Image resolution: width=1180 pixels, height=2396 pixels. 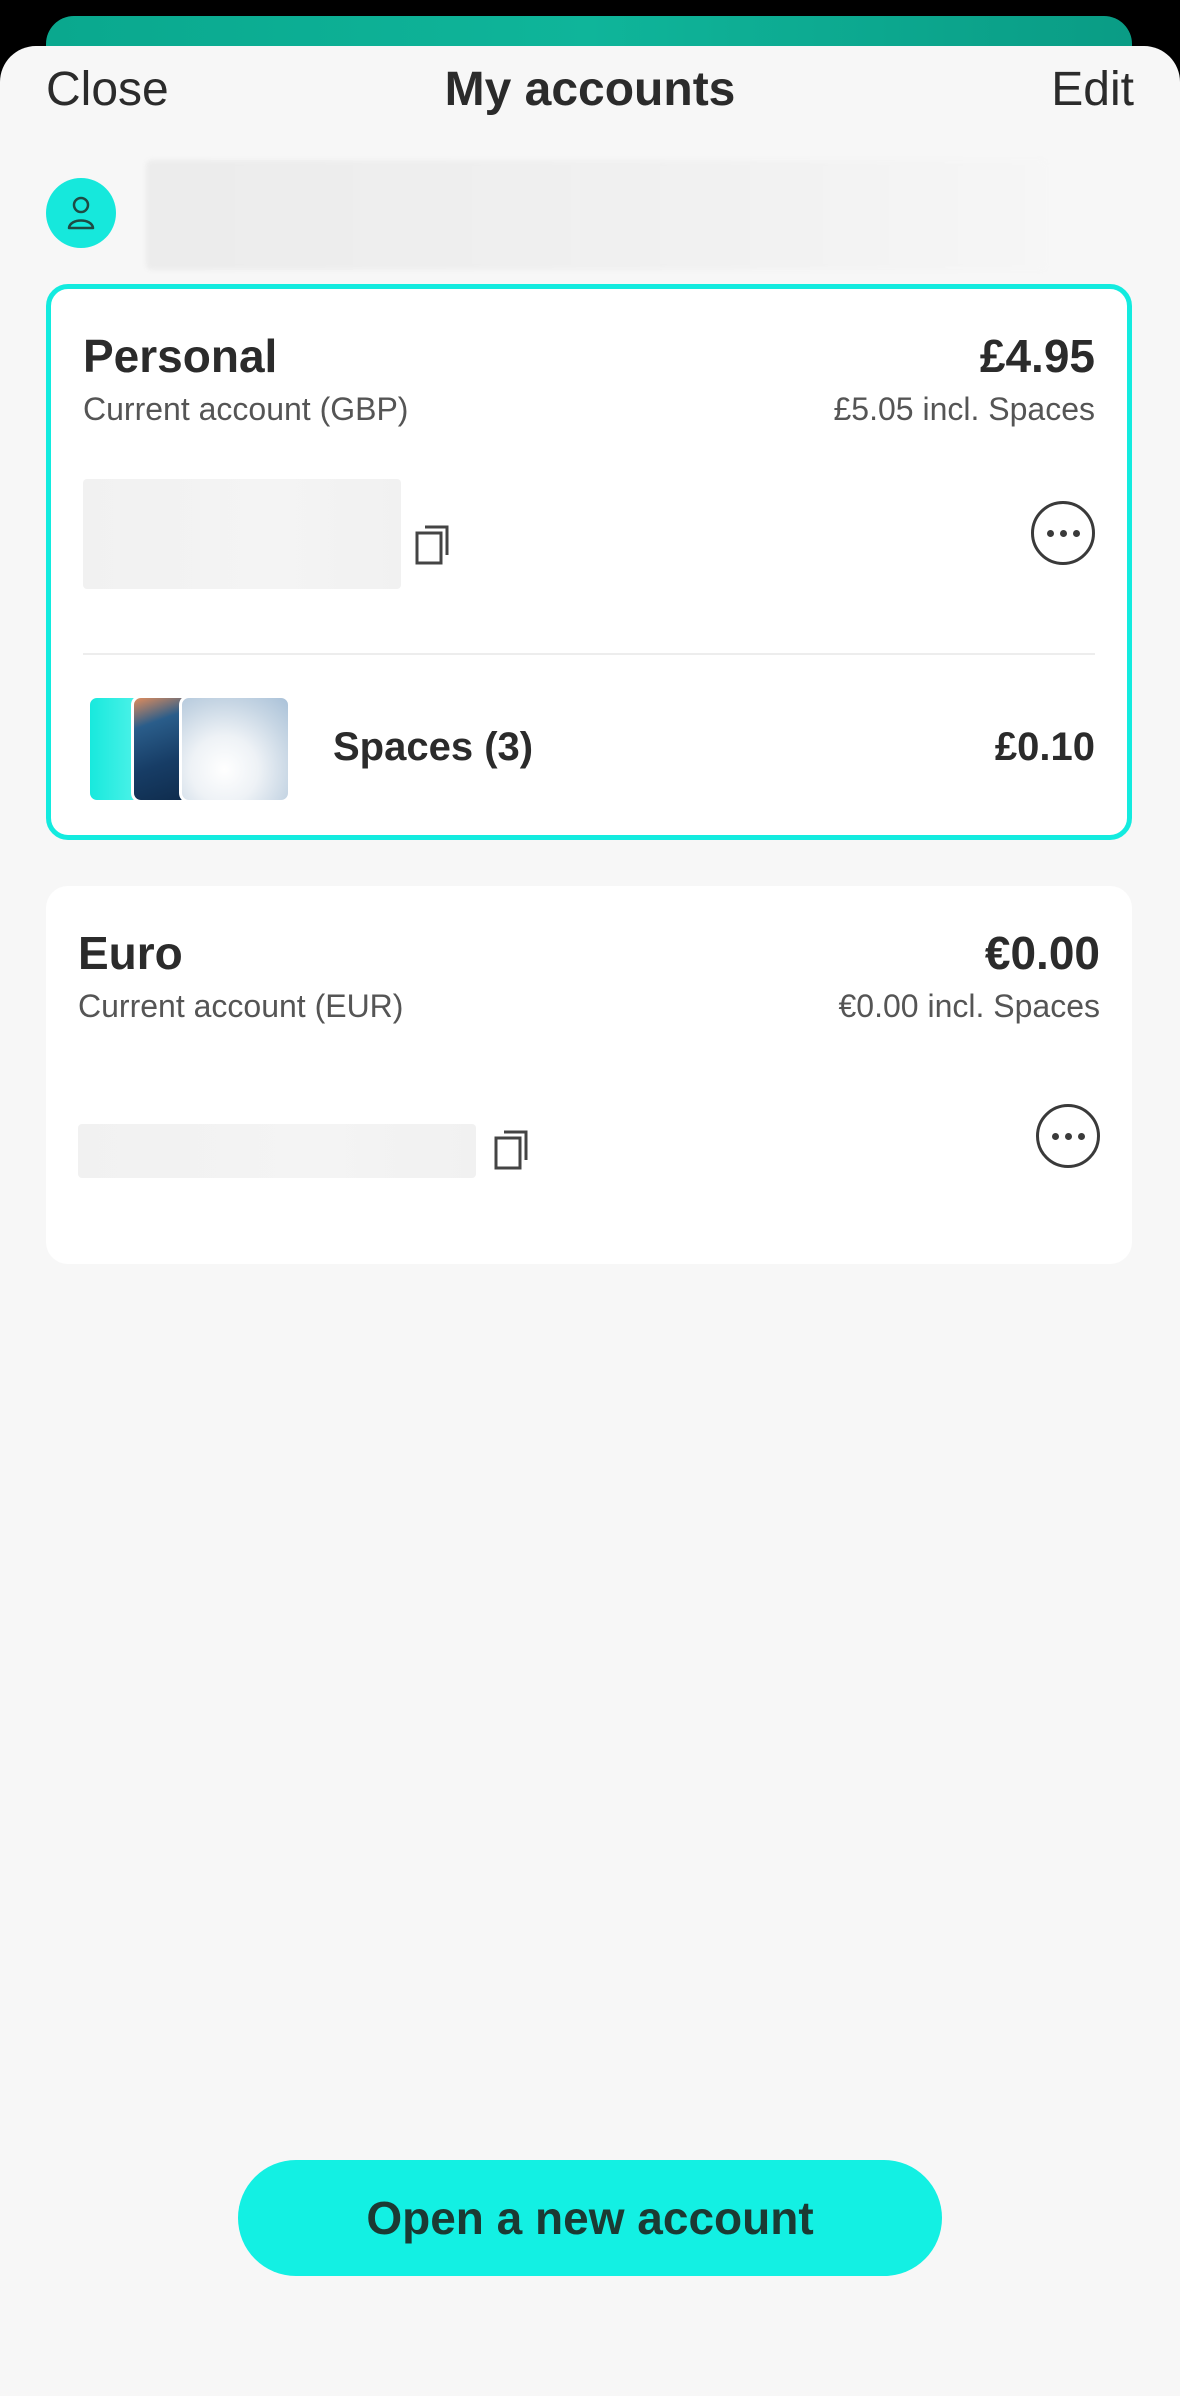 What do you see at coordinates (130, 953) in the screenshot?
I see `account-name: Euro` at bounding box center [130, 953].